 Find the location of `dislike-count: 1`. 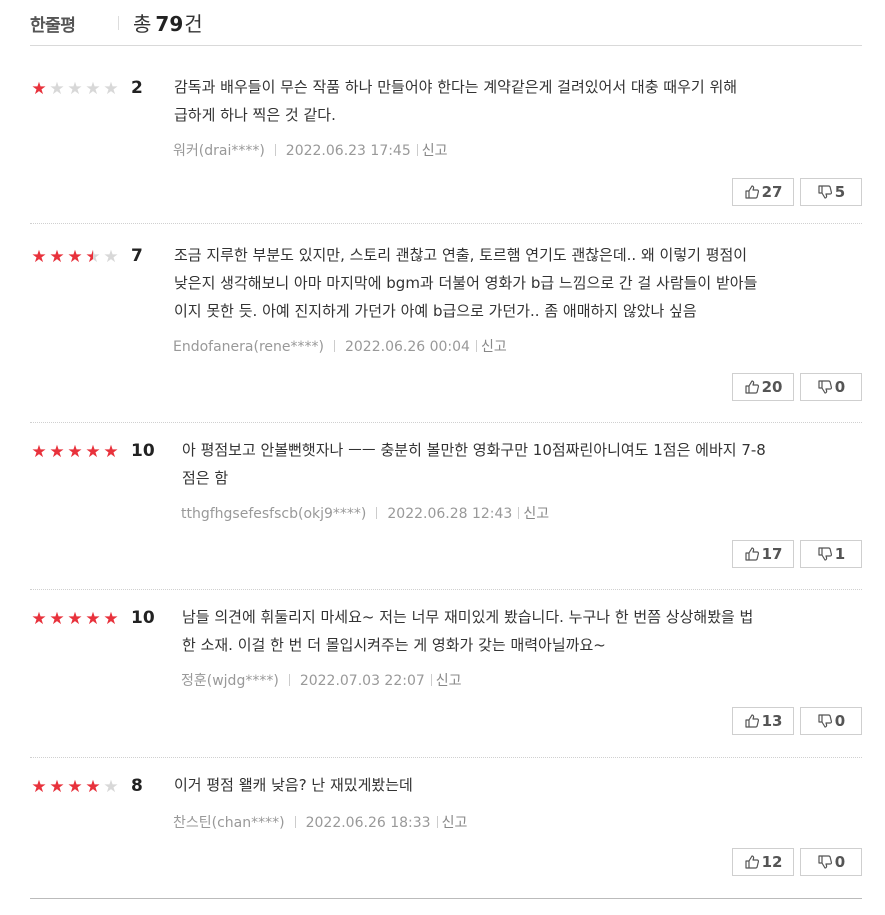

dislike-count: 1 is located at coordinates (840, 554).